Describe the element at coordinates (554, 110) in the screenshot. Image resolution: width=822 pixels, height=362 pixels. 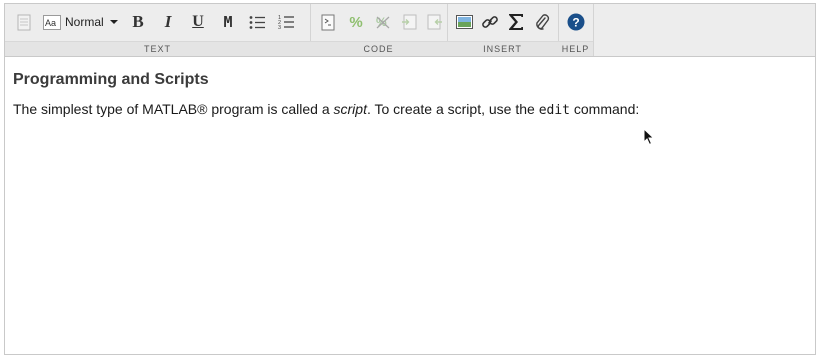
I see `inline-code-edit: edit` at that location.